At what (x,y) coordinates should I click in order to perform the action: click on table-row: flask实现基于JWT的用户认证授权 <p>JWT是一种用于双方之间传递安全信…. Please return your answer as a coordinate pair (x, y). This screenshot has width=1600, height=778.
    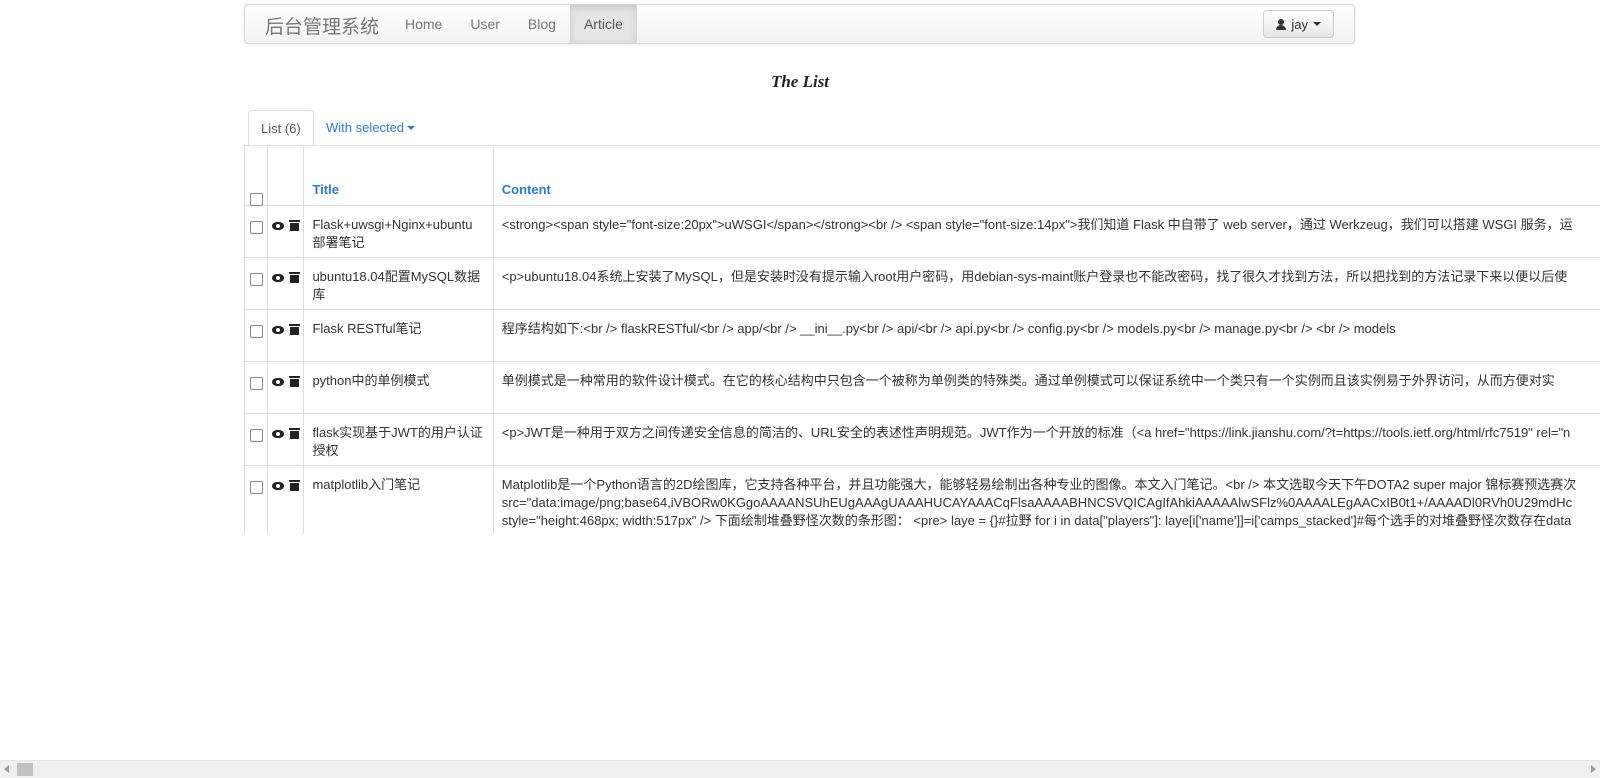
    Looking at the image, I should click on (922, 440).